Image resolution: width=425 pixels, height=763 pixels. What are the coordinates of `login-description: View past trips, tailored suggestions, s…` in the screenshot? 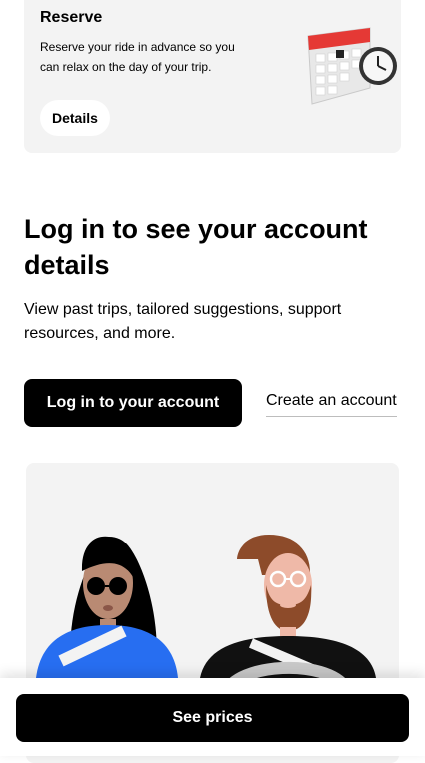 It's located at (183, 321).